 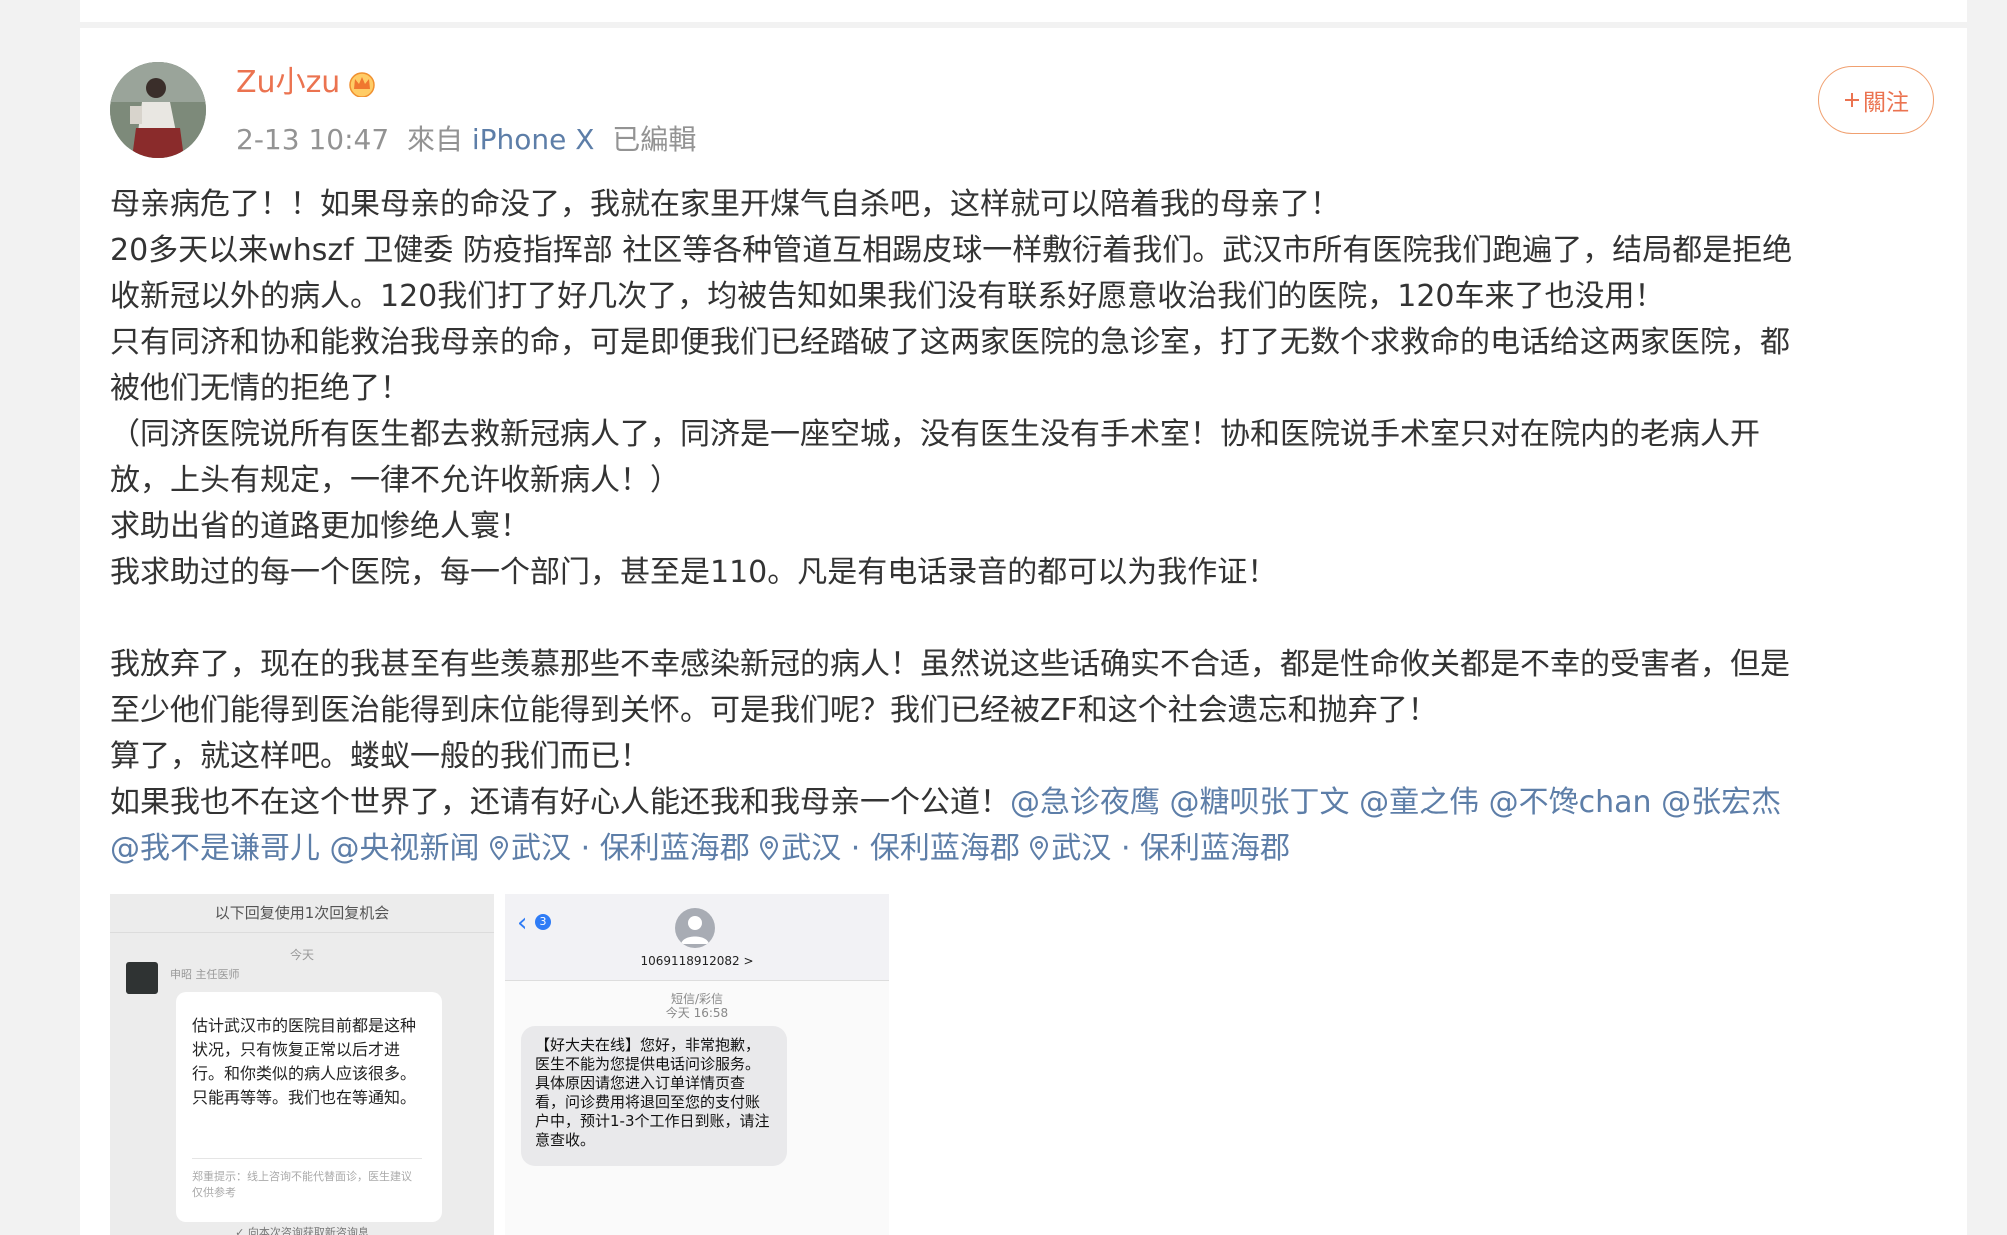 What do you see at coordinates (395, 480) in the screenshot?
I see `post-line: 放，上头有规定，一律不允许收新病人！）` at bounding box center [395, 480].